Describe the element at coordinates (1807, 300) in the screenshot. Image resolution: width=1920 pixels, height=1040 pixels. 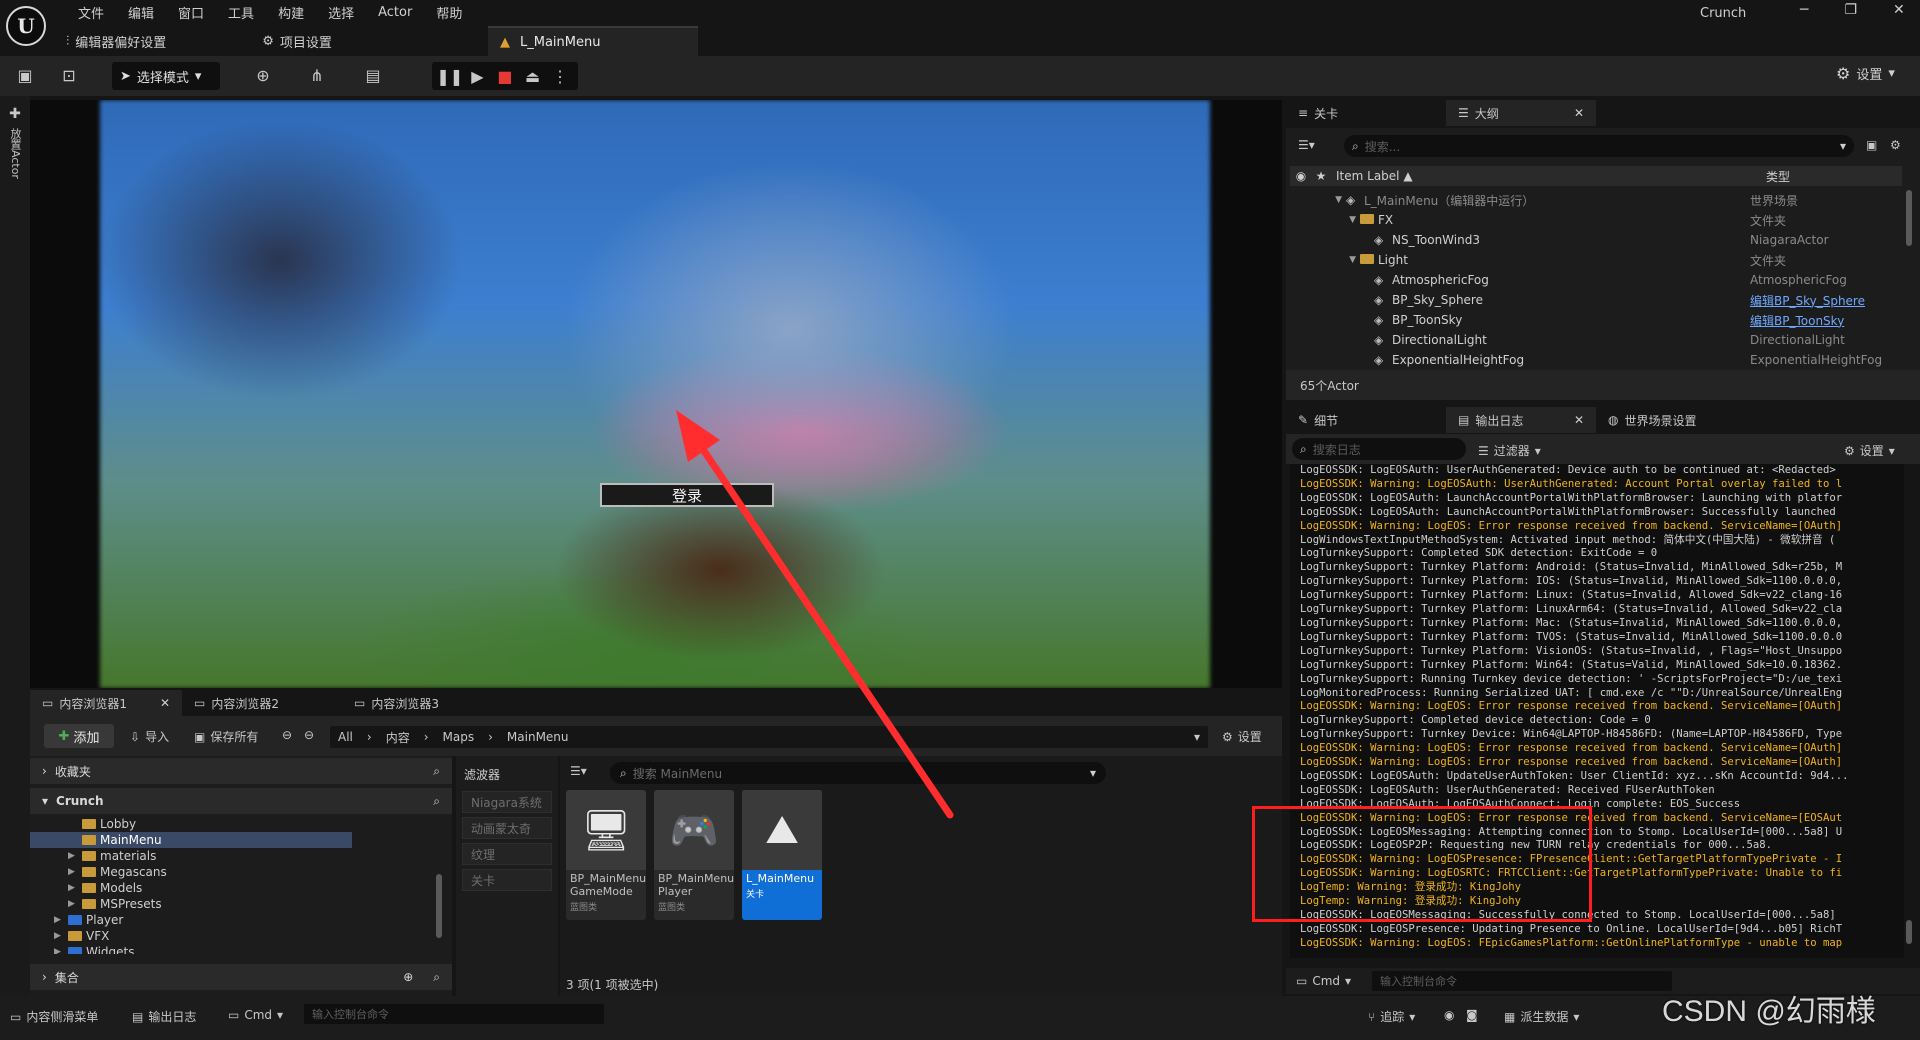
I see `outliner-item-type: 编辑BP_Sky_Sphere` at that location.